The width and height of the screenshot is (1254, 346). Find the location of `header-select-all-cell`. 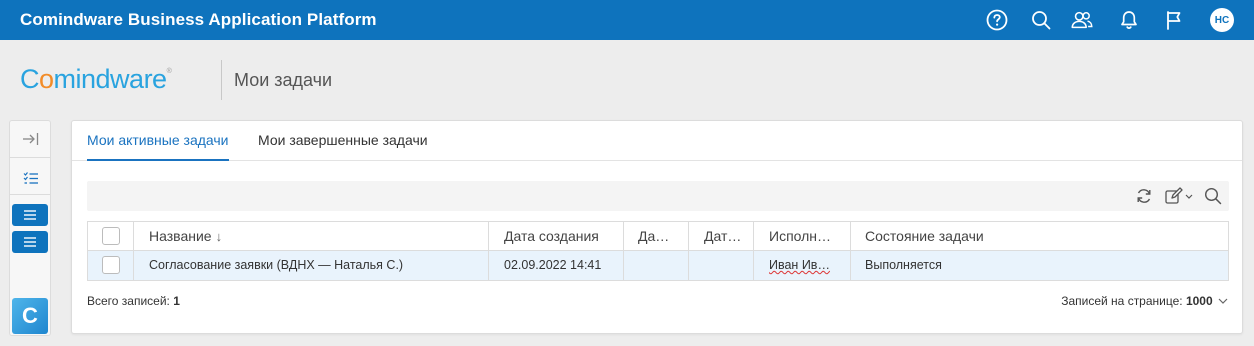

header-select-all-cell is located at coordinates (111, 236).